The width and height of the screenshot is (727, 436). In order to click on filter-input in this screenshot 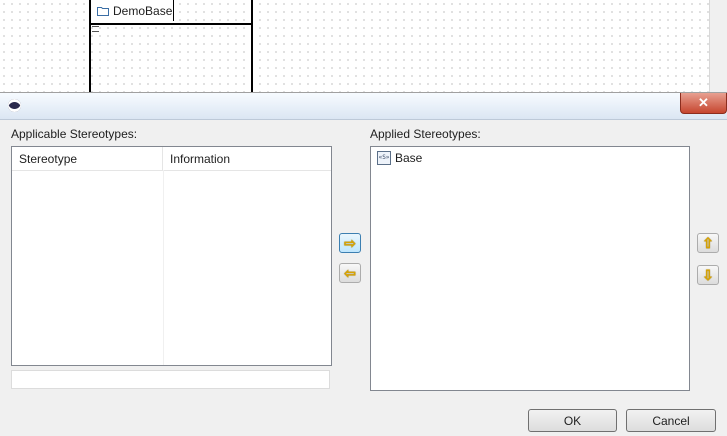, I will do `click(170, 379)`.